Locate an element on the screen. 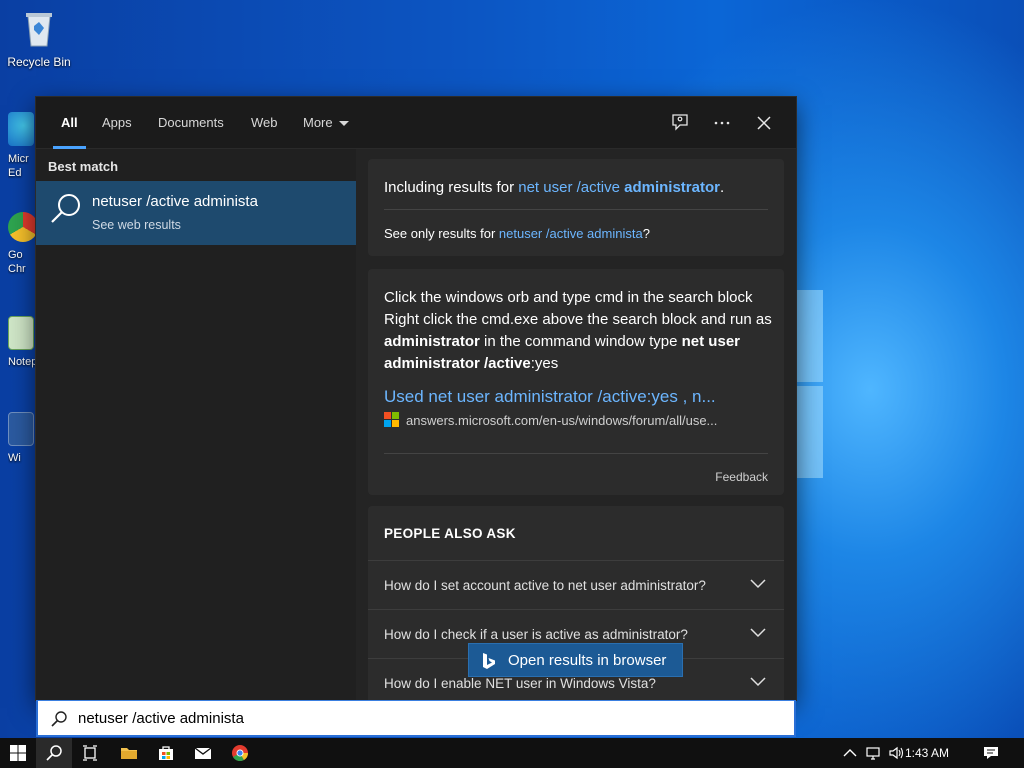 This screenshot has width=1024, height=768. tab-more: More is located at coordinates (326, 123).